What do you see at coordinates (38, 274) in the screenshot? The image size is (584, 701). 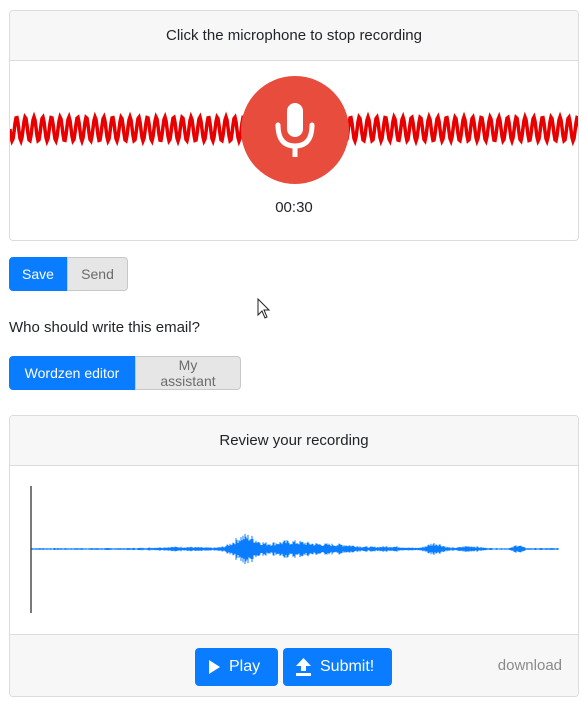 I see `save-button: Save` at bounding box center [38, 274].